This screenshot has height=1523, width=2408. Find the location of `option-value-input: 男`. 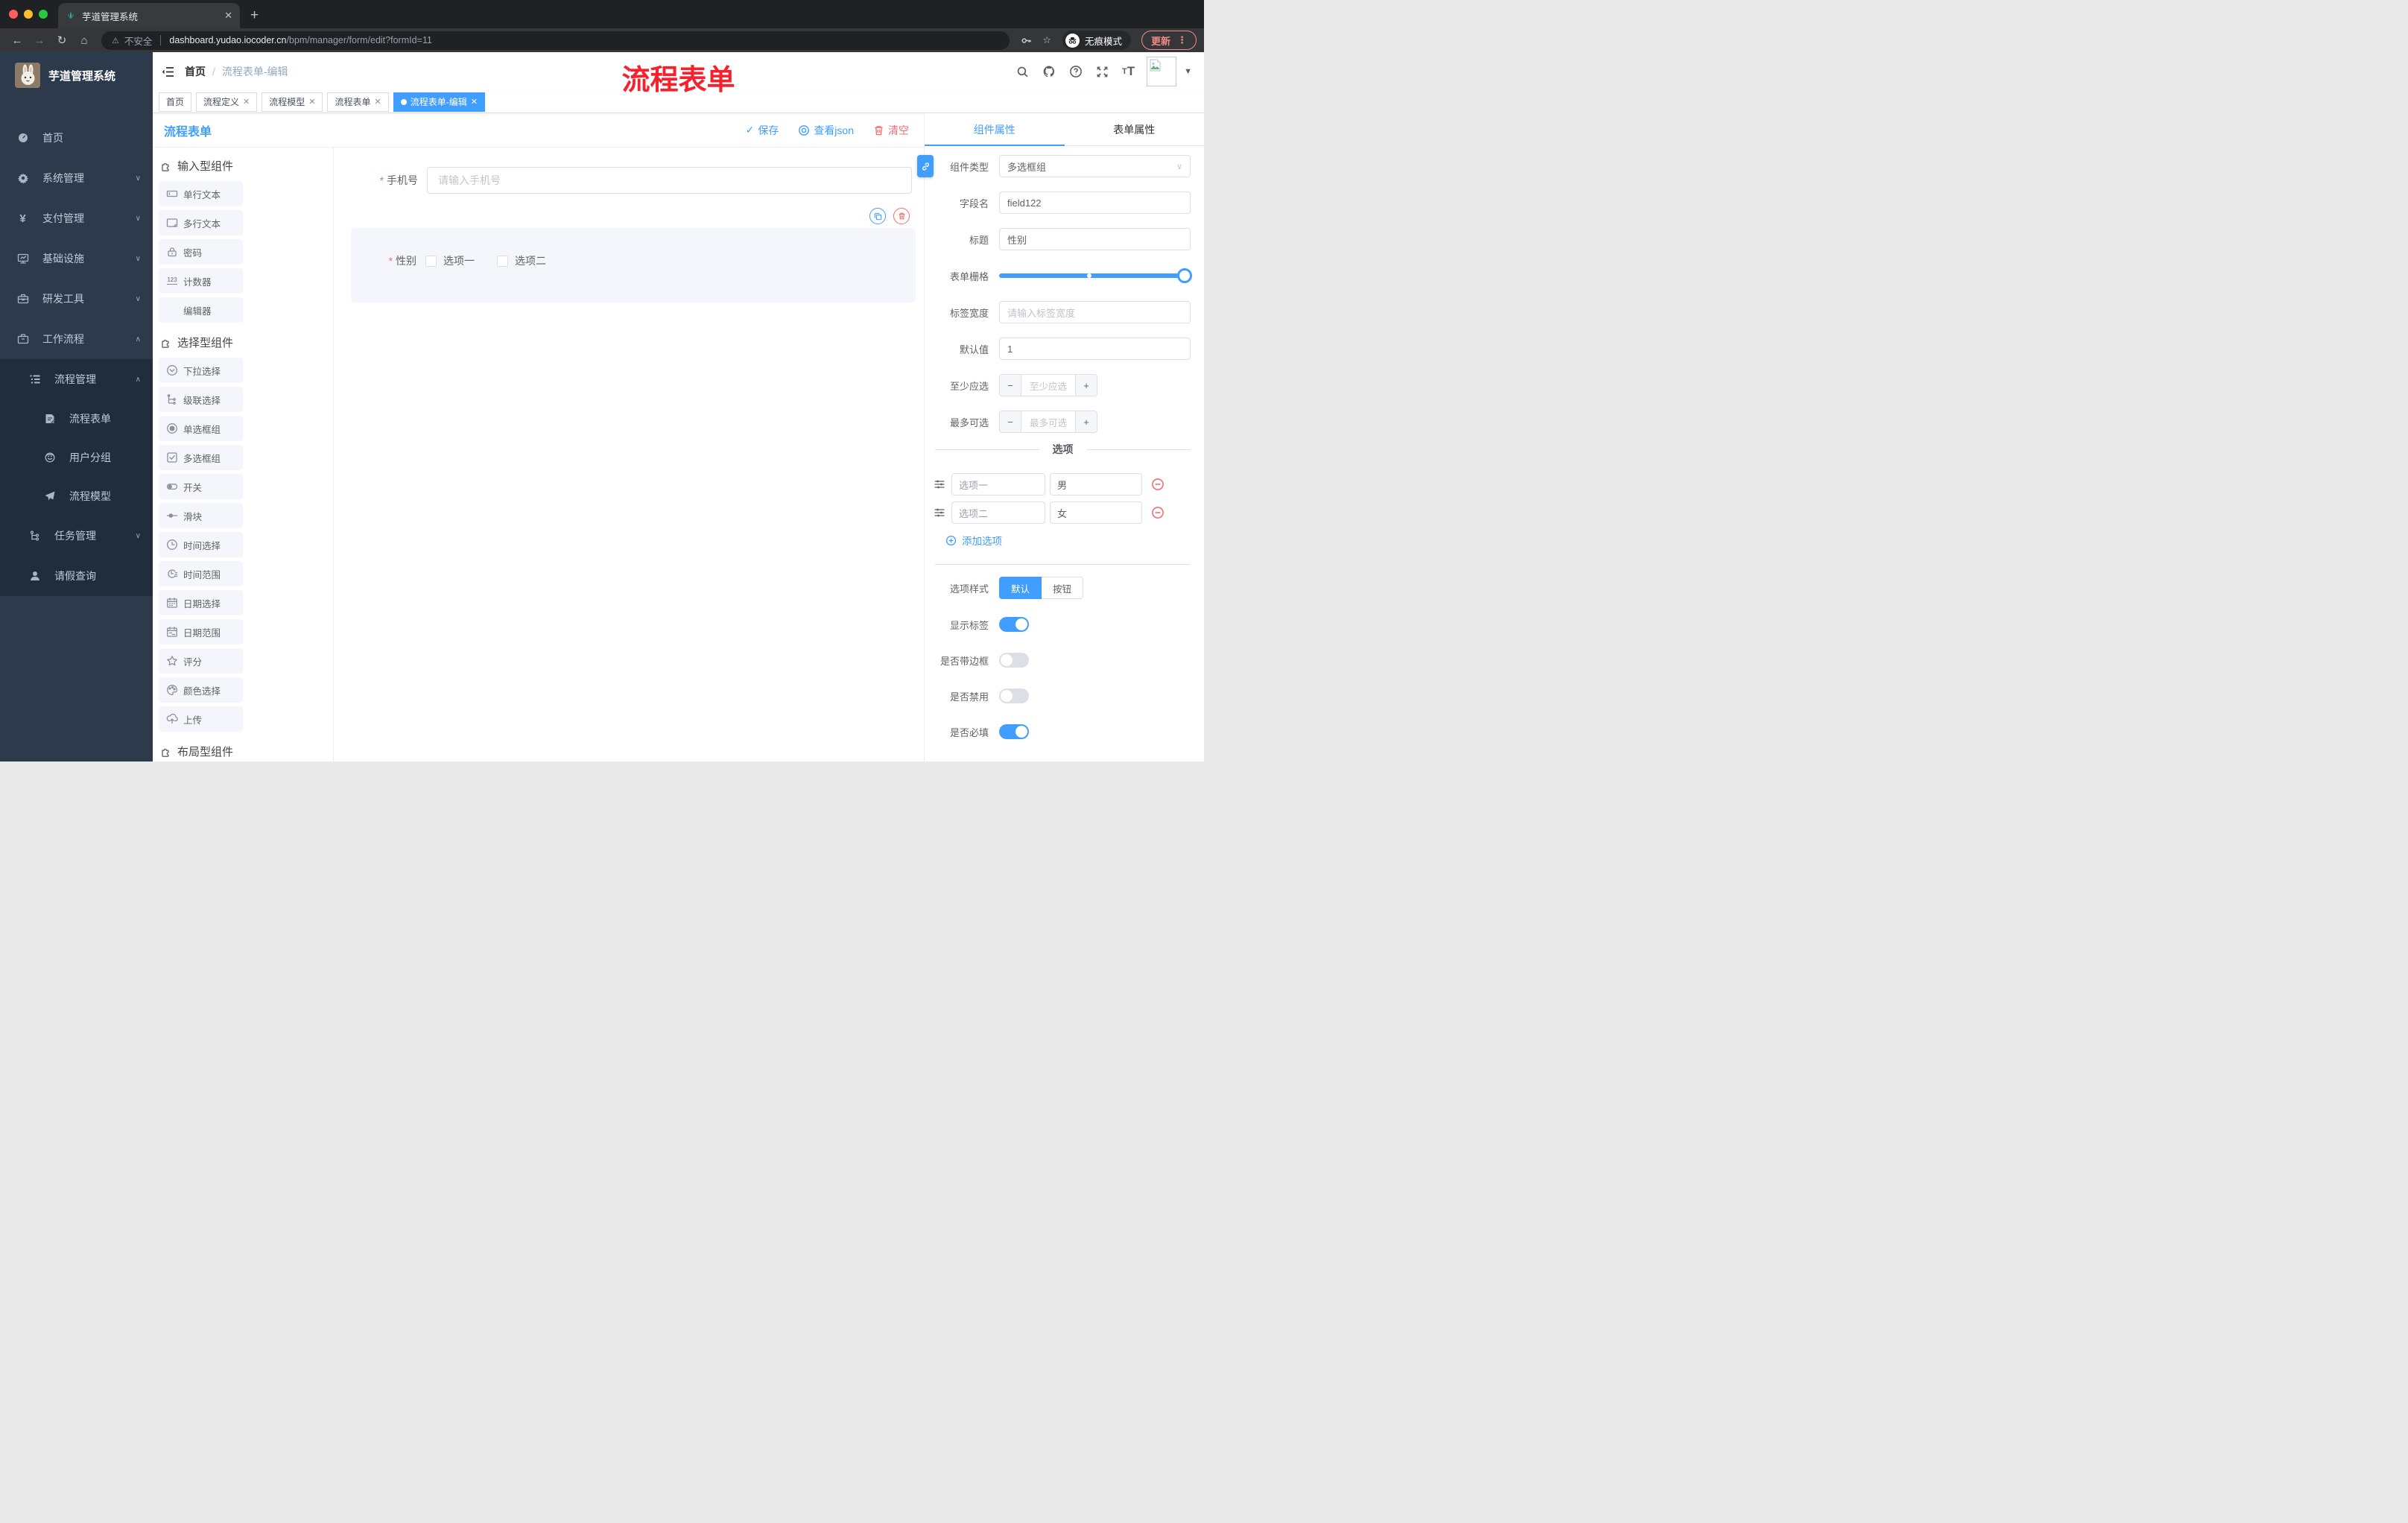

option-value-input: 男 is located at coordinates (1096, 484).